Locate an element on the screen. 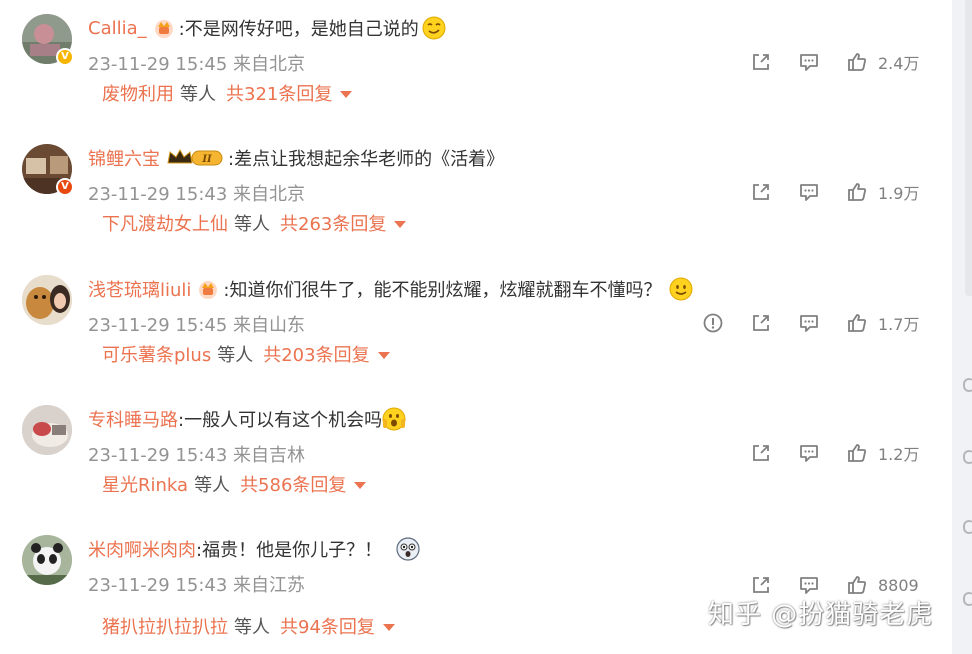 The image size is (972, 654). comment-meta: 23-11-29 15:45 来自北京 is located at coordinates (196, 63).